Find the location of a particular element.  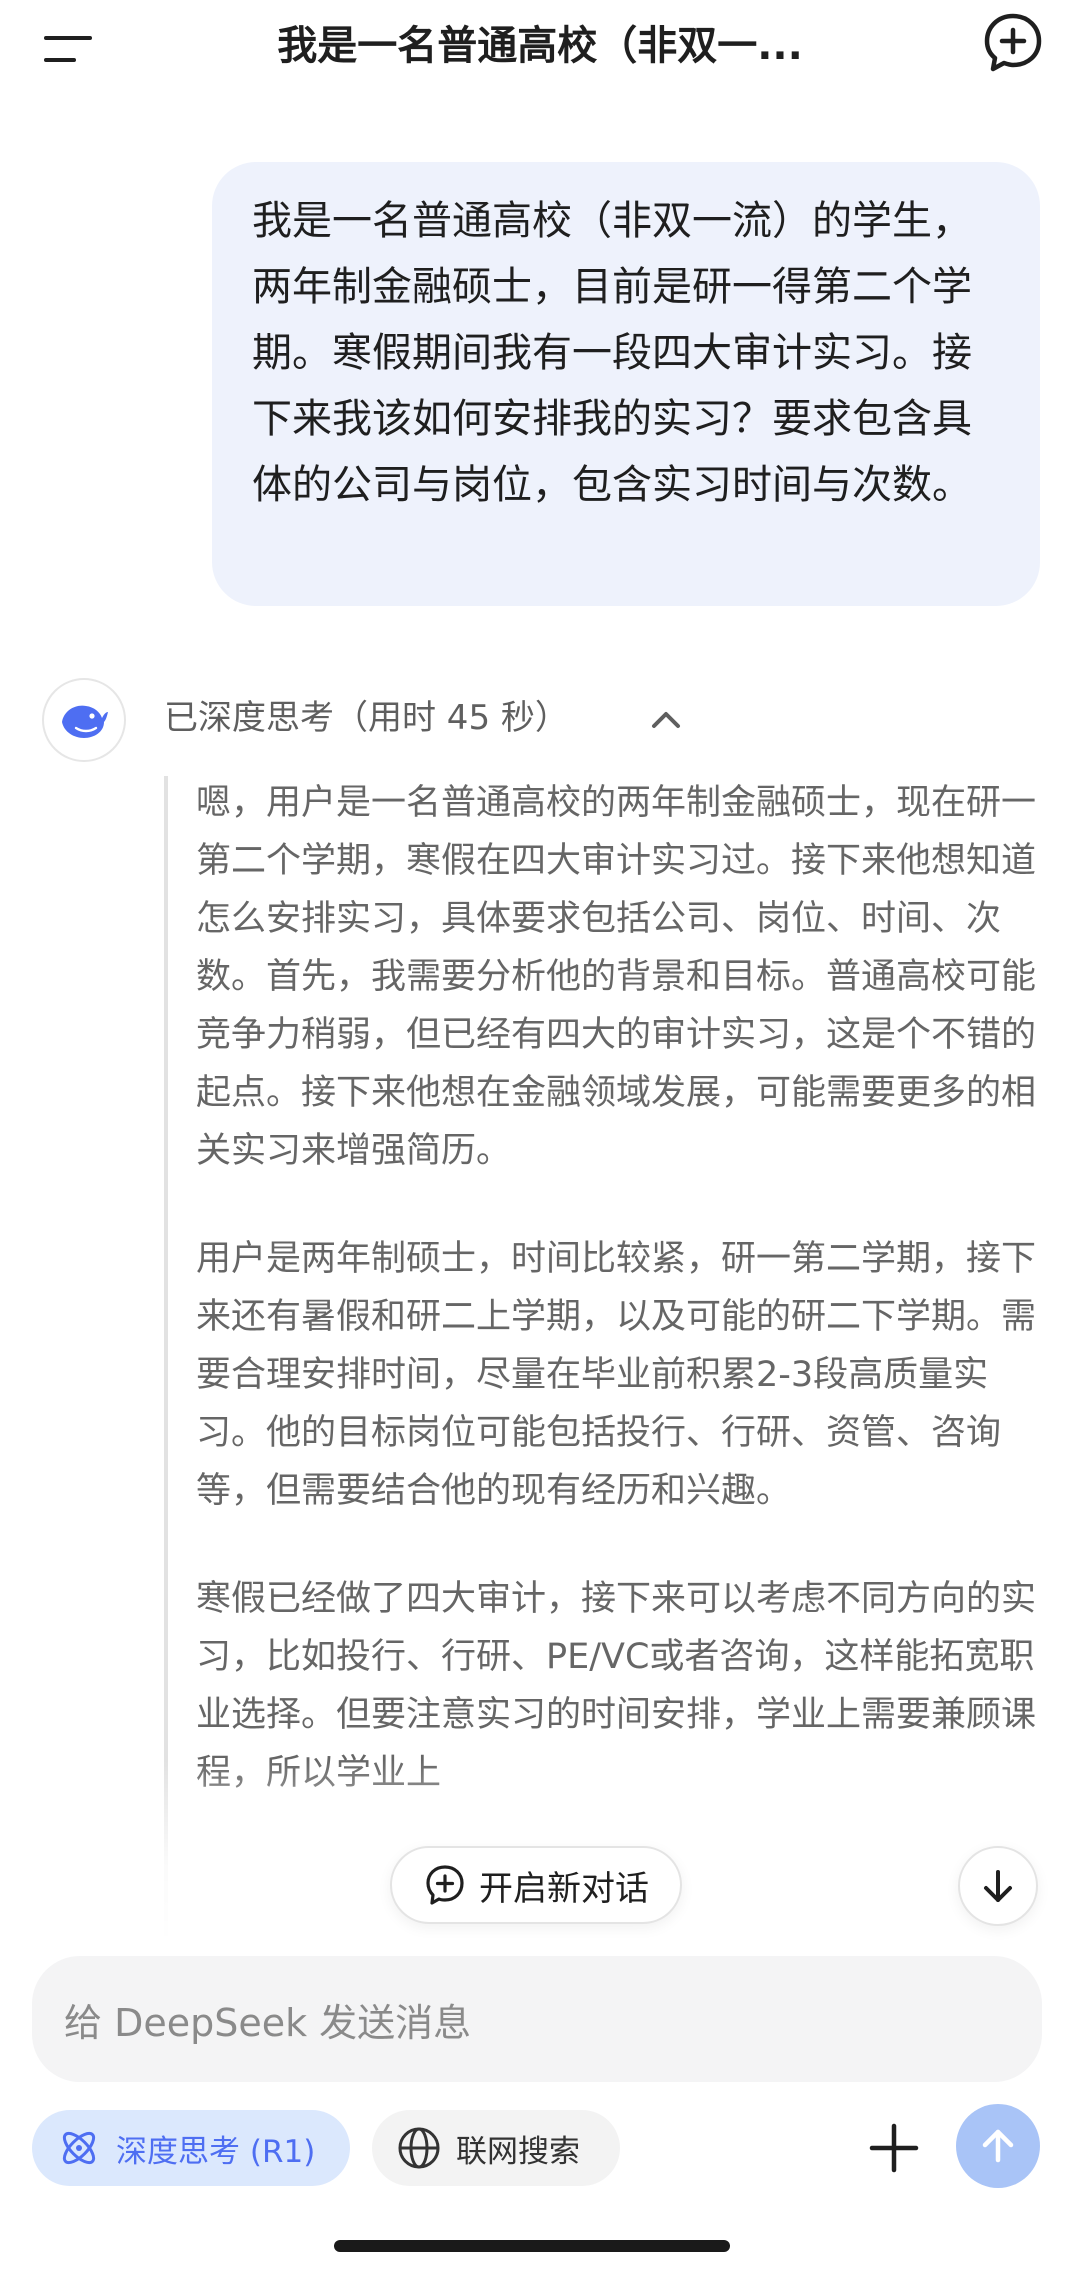

scroll-down-button is located at coordinates (998, 1886).